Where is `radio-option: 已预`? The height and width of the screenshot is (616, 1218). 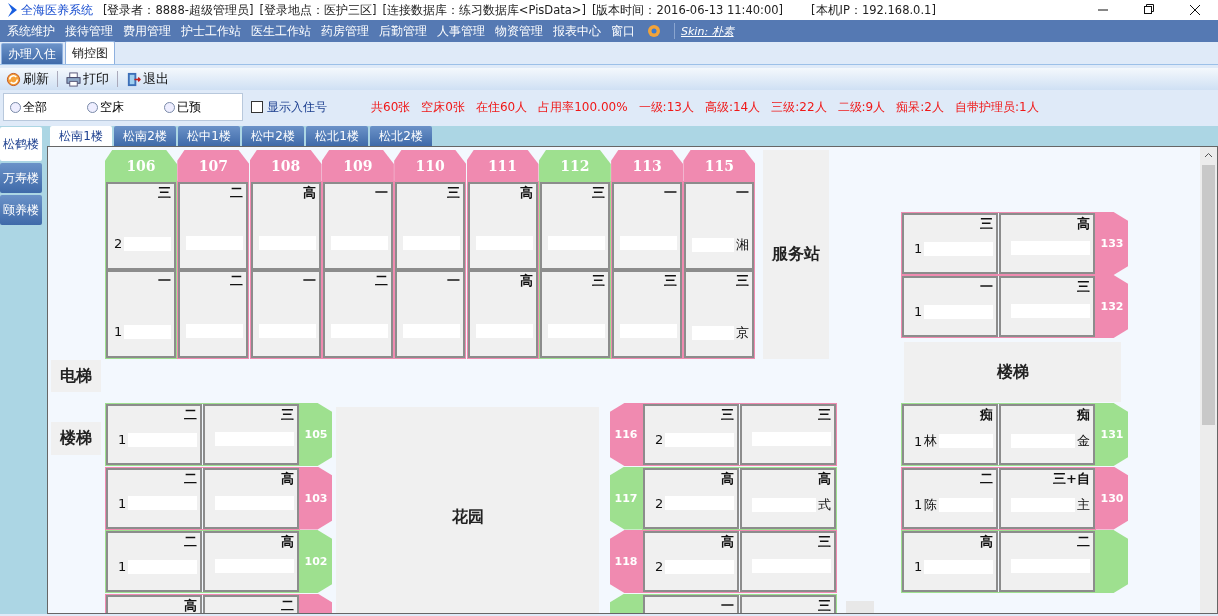
radio-option: 已预 is located at coordinates (202, 107).